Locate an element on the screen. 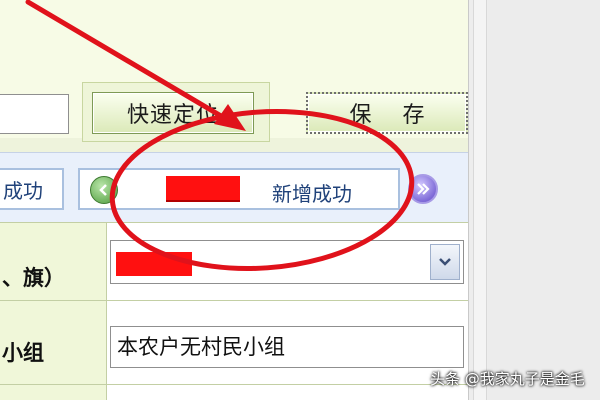 Image resolution: width=600 pixels, height=400 pixels. prev-arrow-icon is located at coordinates (104, 190).